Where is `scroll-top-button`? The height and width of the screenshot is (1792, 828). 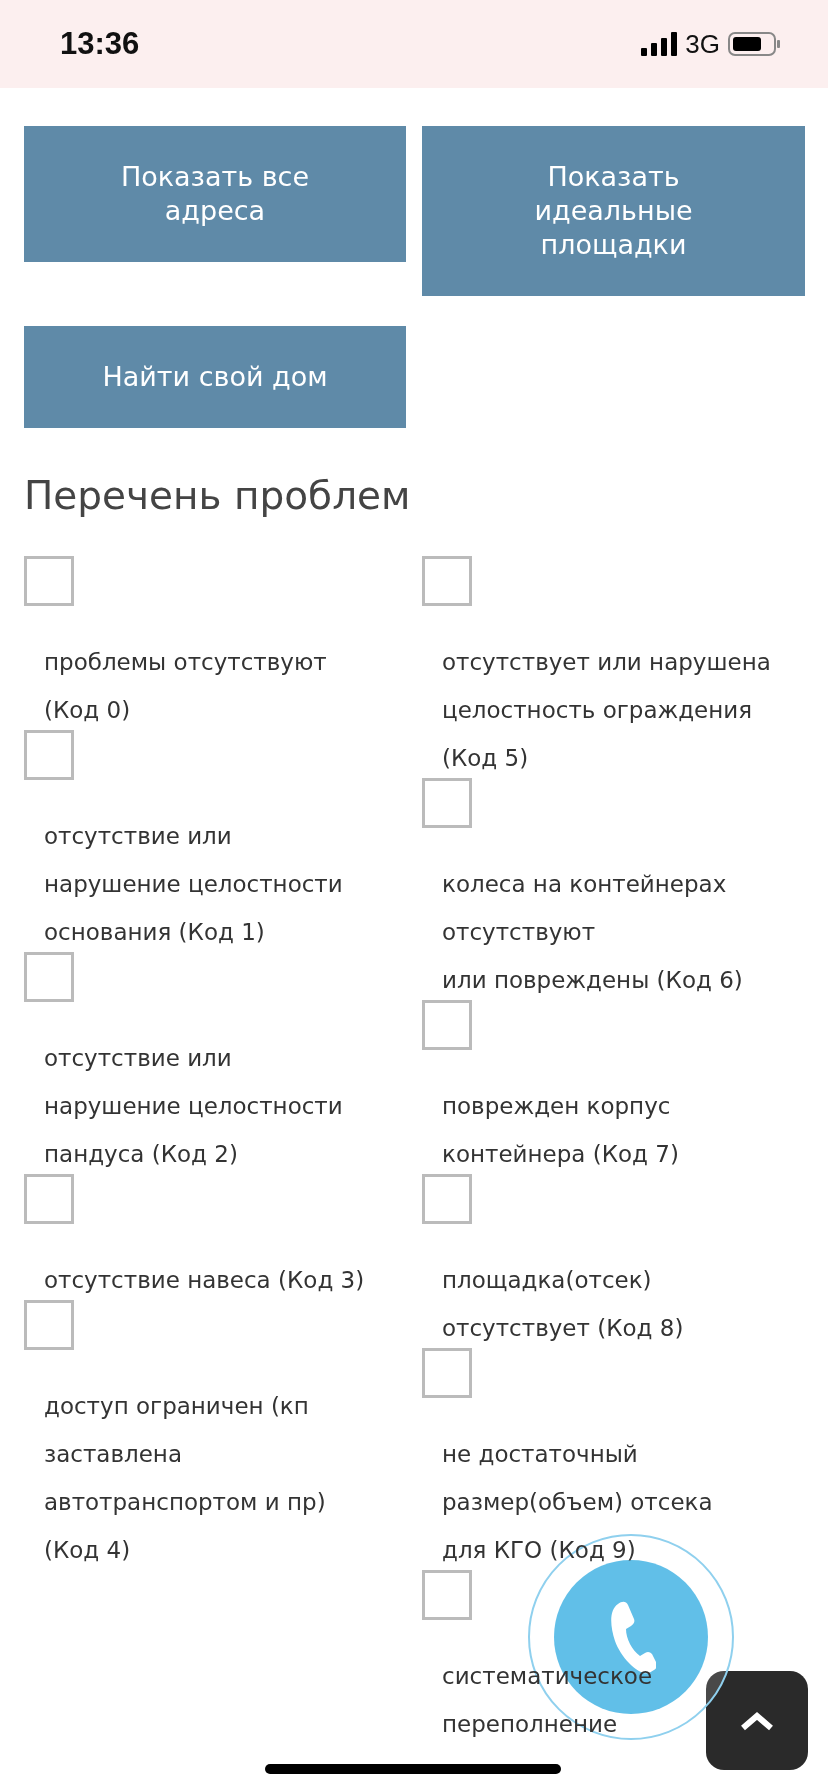 scroll-top-button is located at coordinates (757, 1720).